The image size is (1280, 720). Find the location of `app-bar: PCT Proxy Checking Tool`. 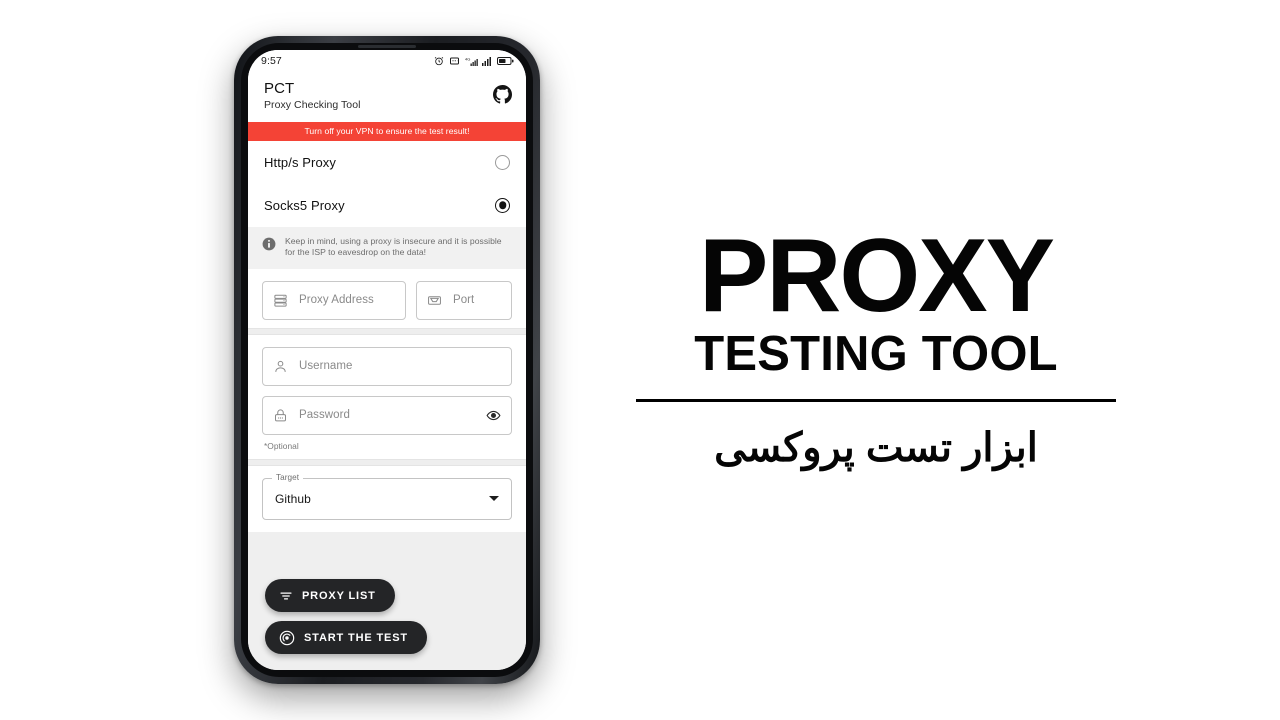

app-bar: PCT Proxy Checking Tool is located at coordinates (387, 97).